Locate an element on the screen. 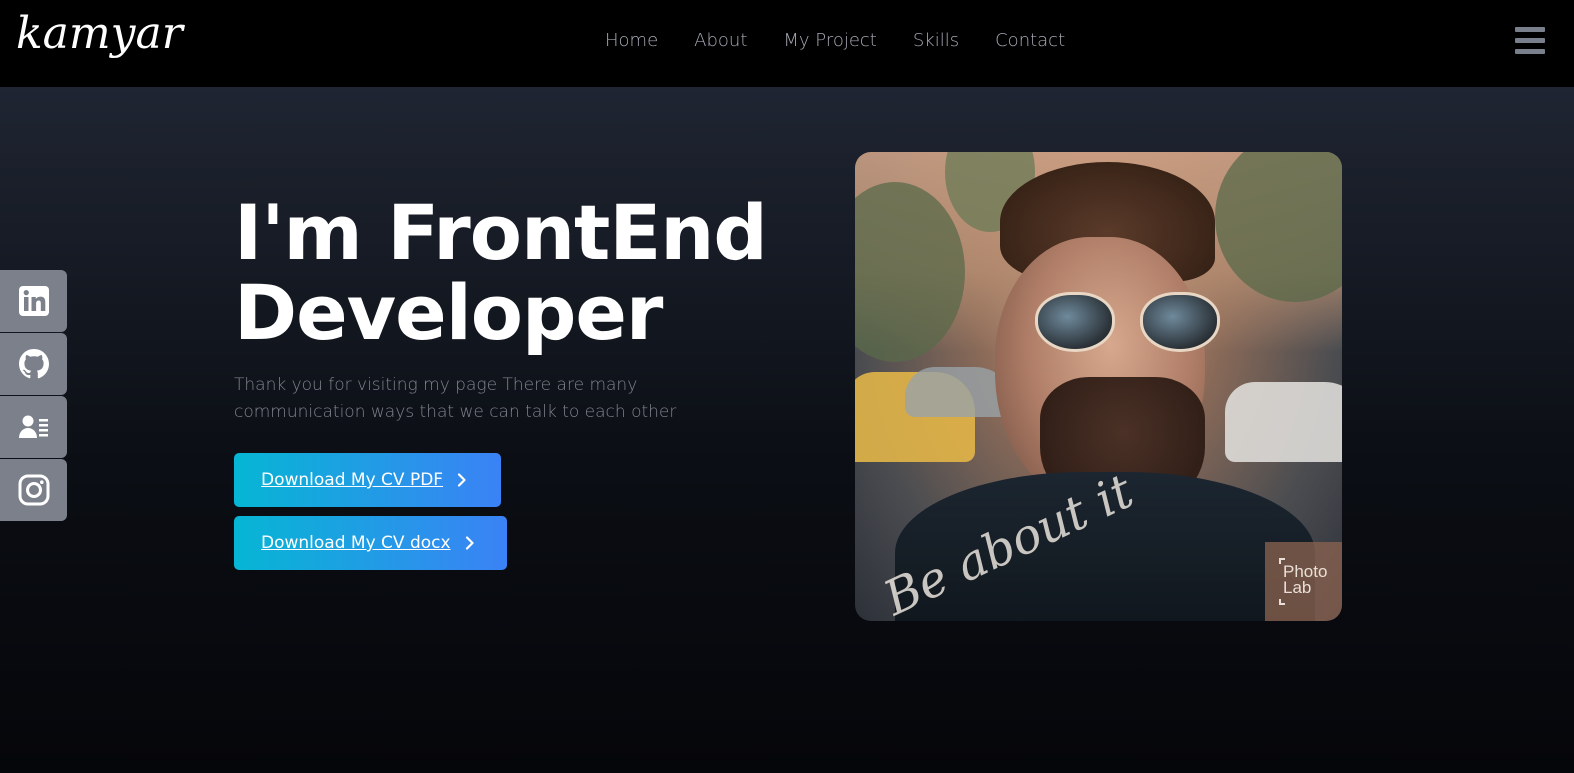 The width and height of the screenshot is (1574, 773). nav-about: About is located at coordinates (720, 40).